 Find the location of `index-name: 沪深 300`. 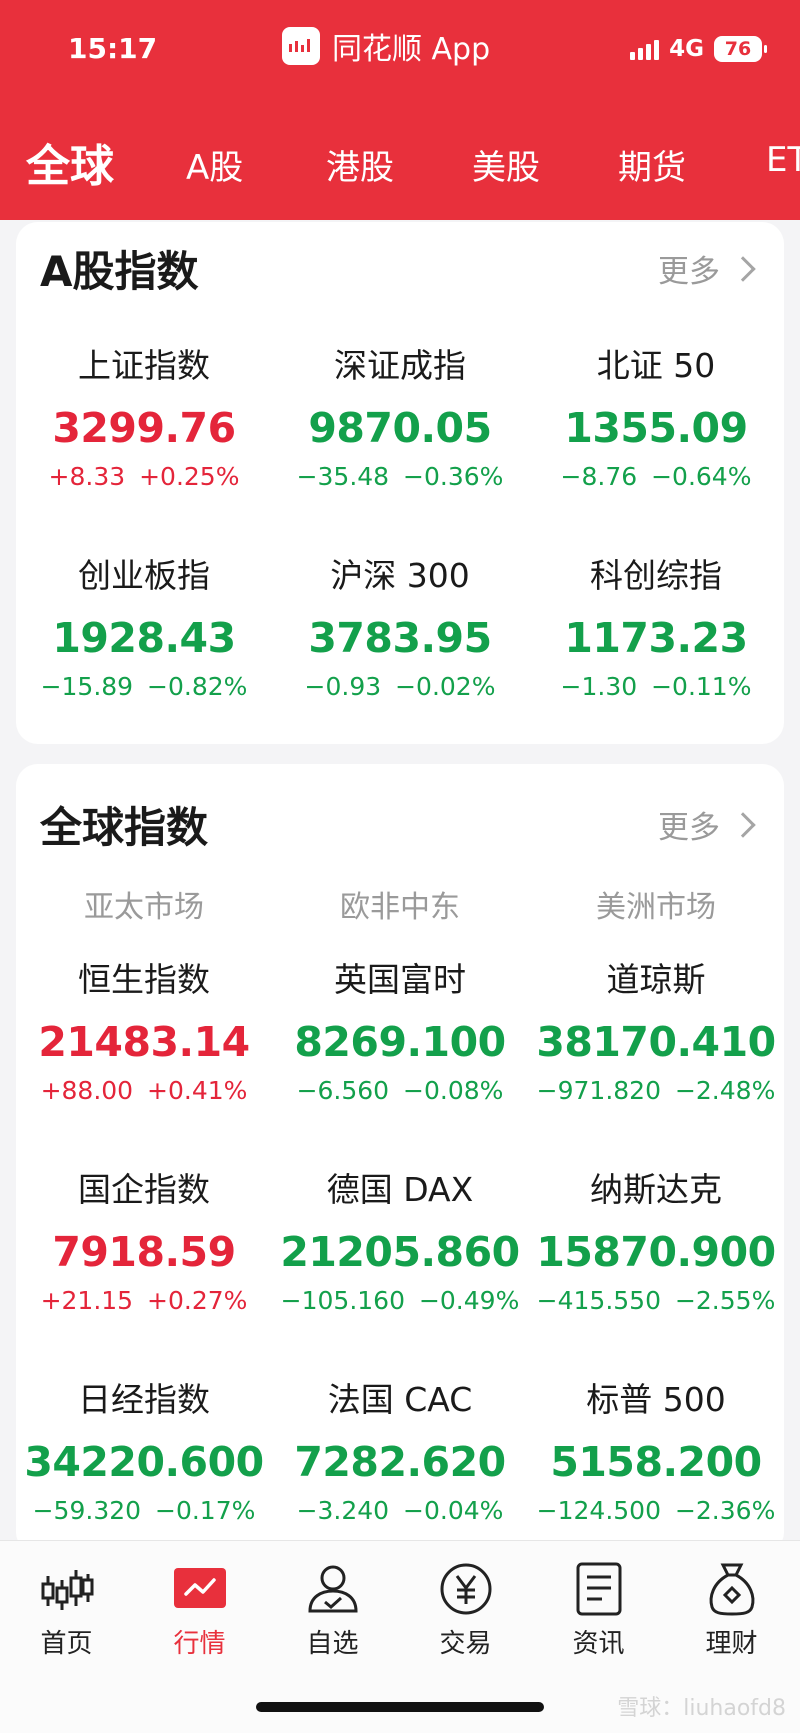

index-name: 沪深 300 is located at coordinates (400, 575).